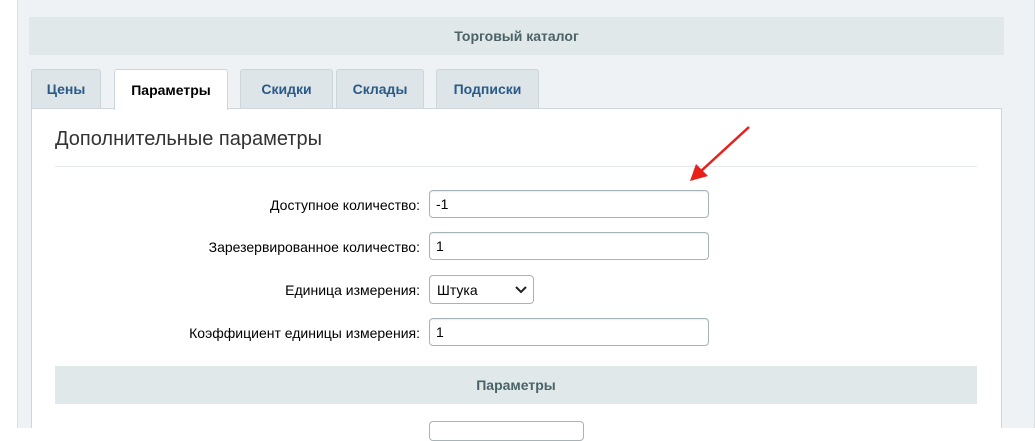  What do you see at coordinates (720, 153) in the screenshot?
I see `red-arrow-icon` at bounding box center [720, 153].